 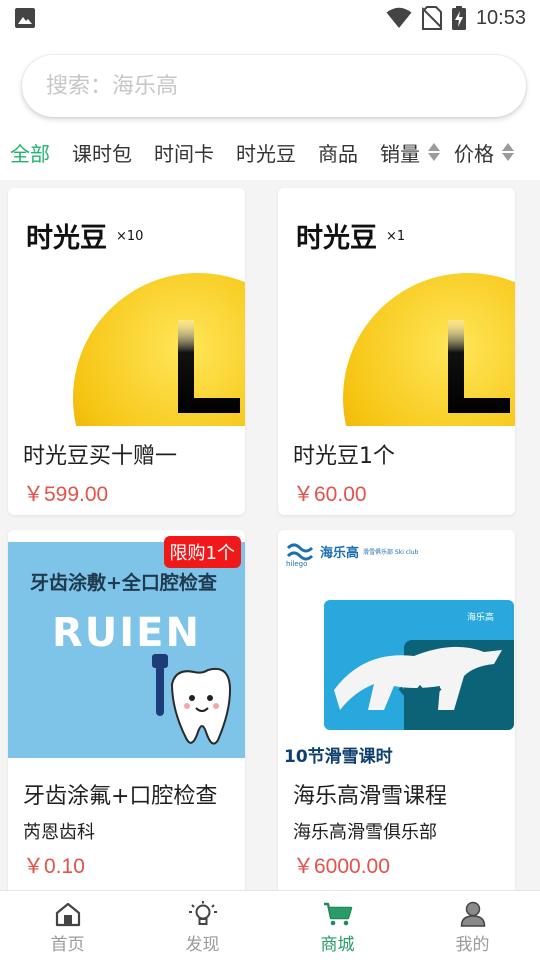 I want to click on nav-mall: 商城, so click(x=337, y=925).